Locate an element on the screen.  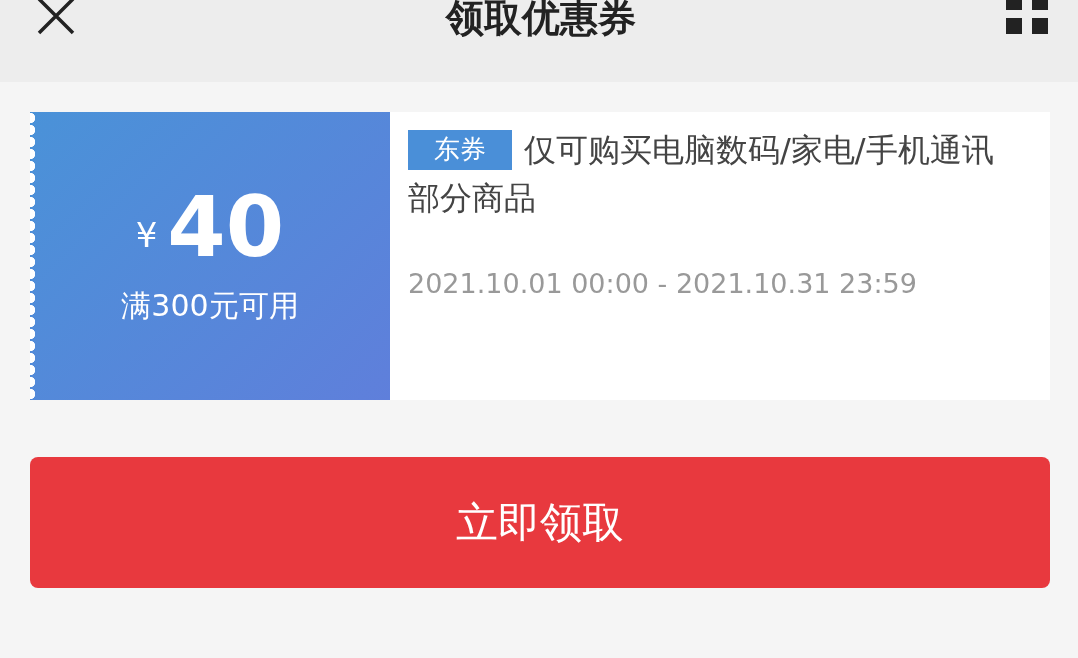
usage-condition: 满300元可用 is located at coordinates (210, 305).